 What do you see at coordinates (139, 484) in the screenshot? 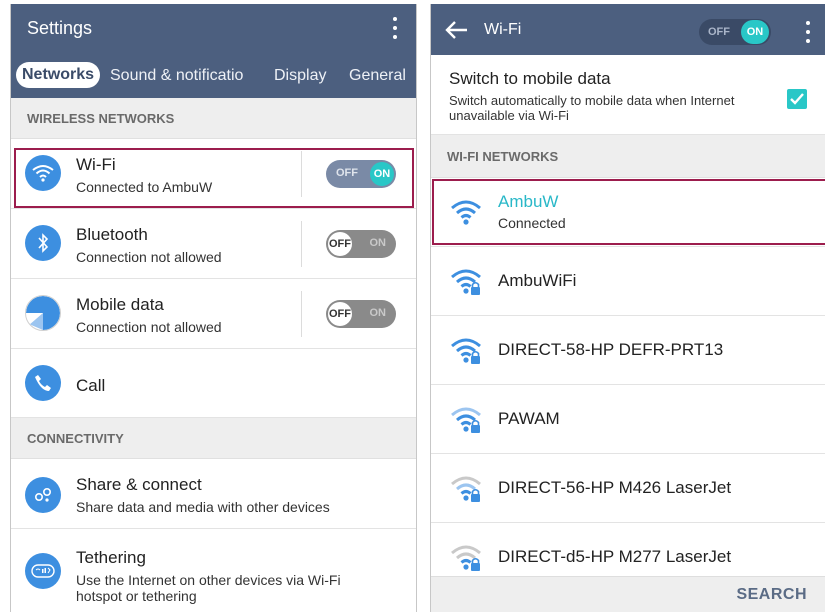
I see `share-connect-title: Share & connect` at bounding box center [139, 484].